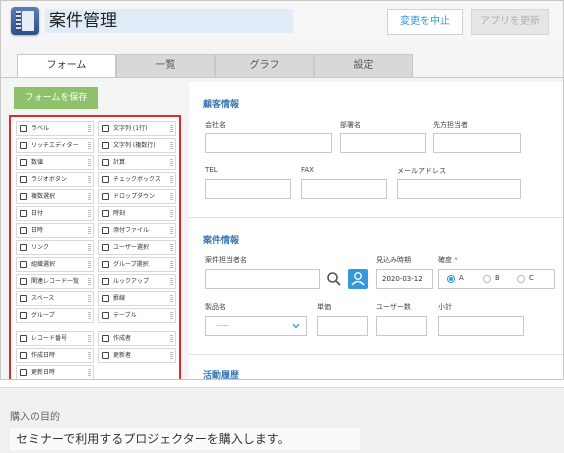 The image size is (564, 453). What do you see at coordinates (137, 213) in the screenshot?
I see `palette-item: 時刻` at bounding box center [137, 213].